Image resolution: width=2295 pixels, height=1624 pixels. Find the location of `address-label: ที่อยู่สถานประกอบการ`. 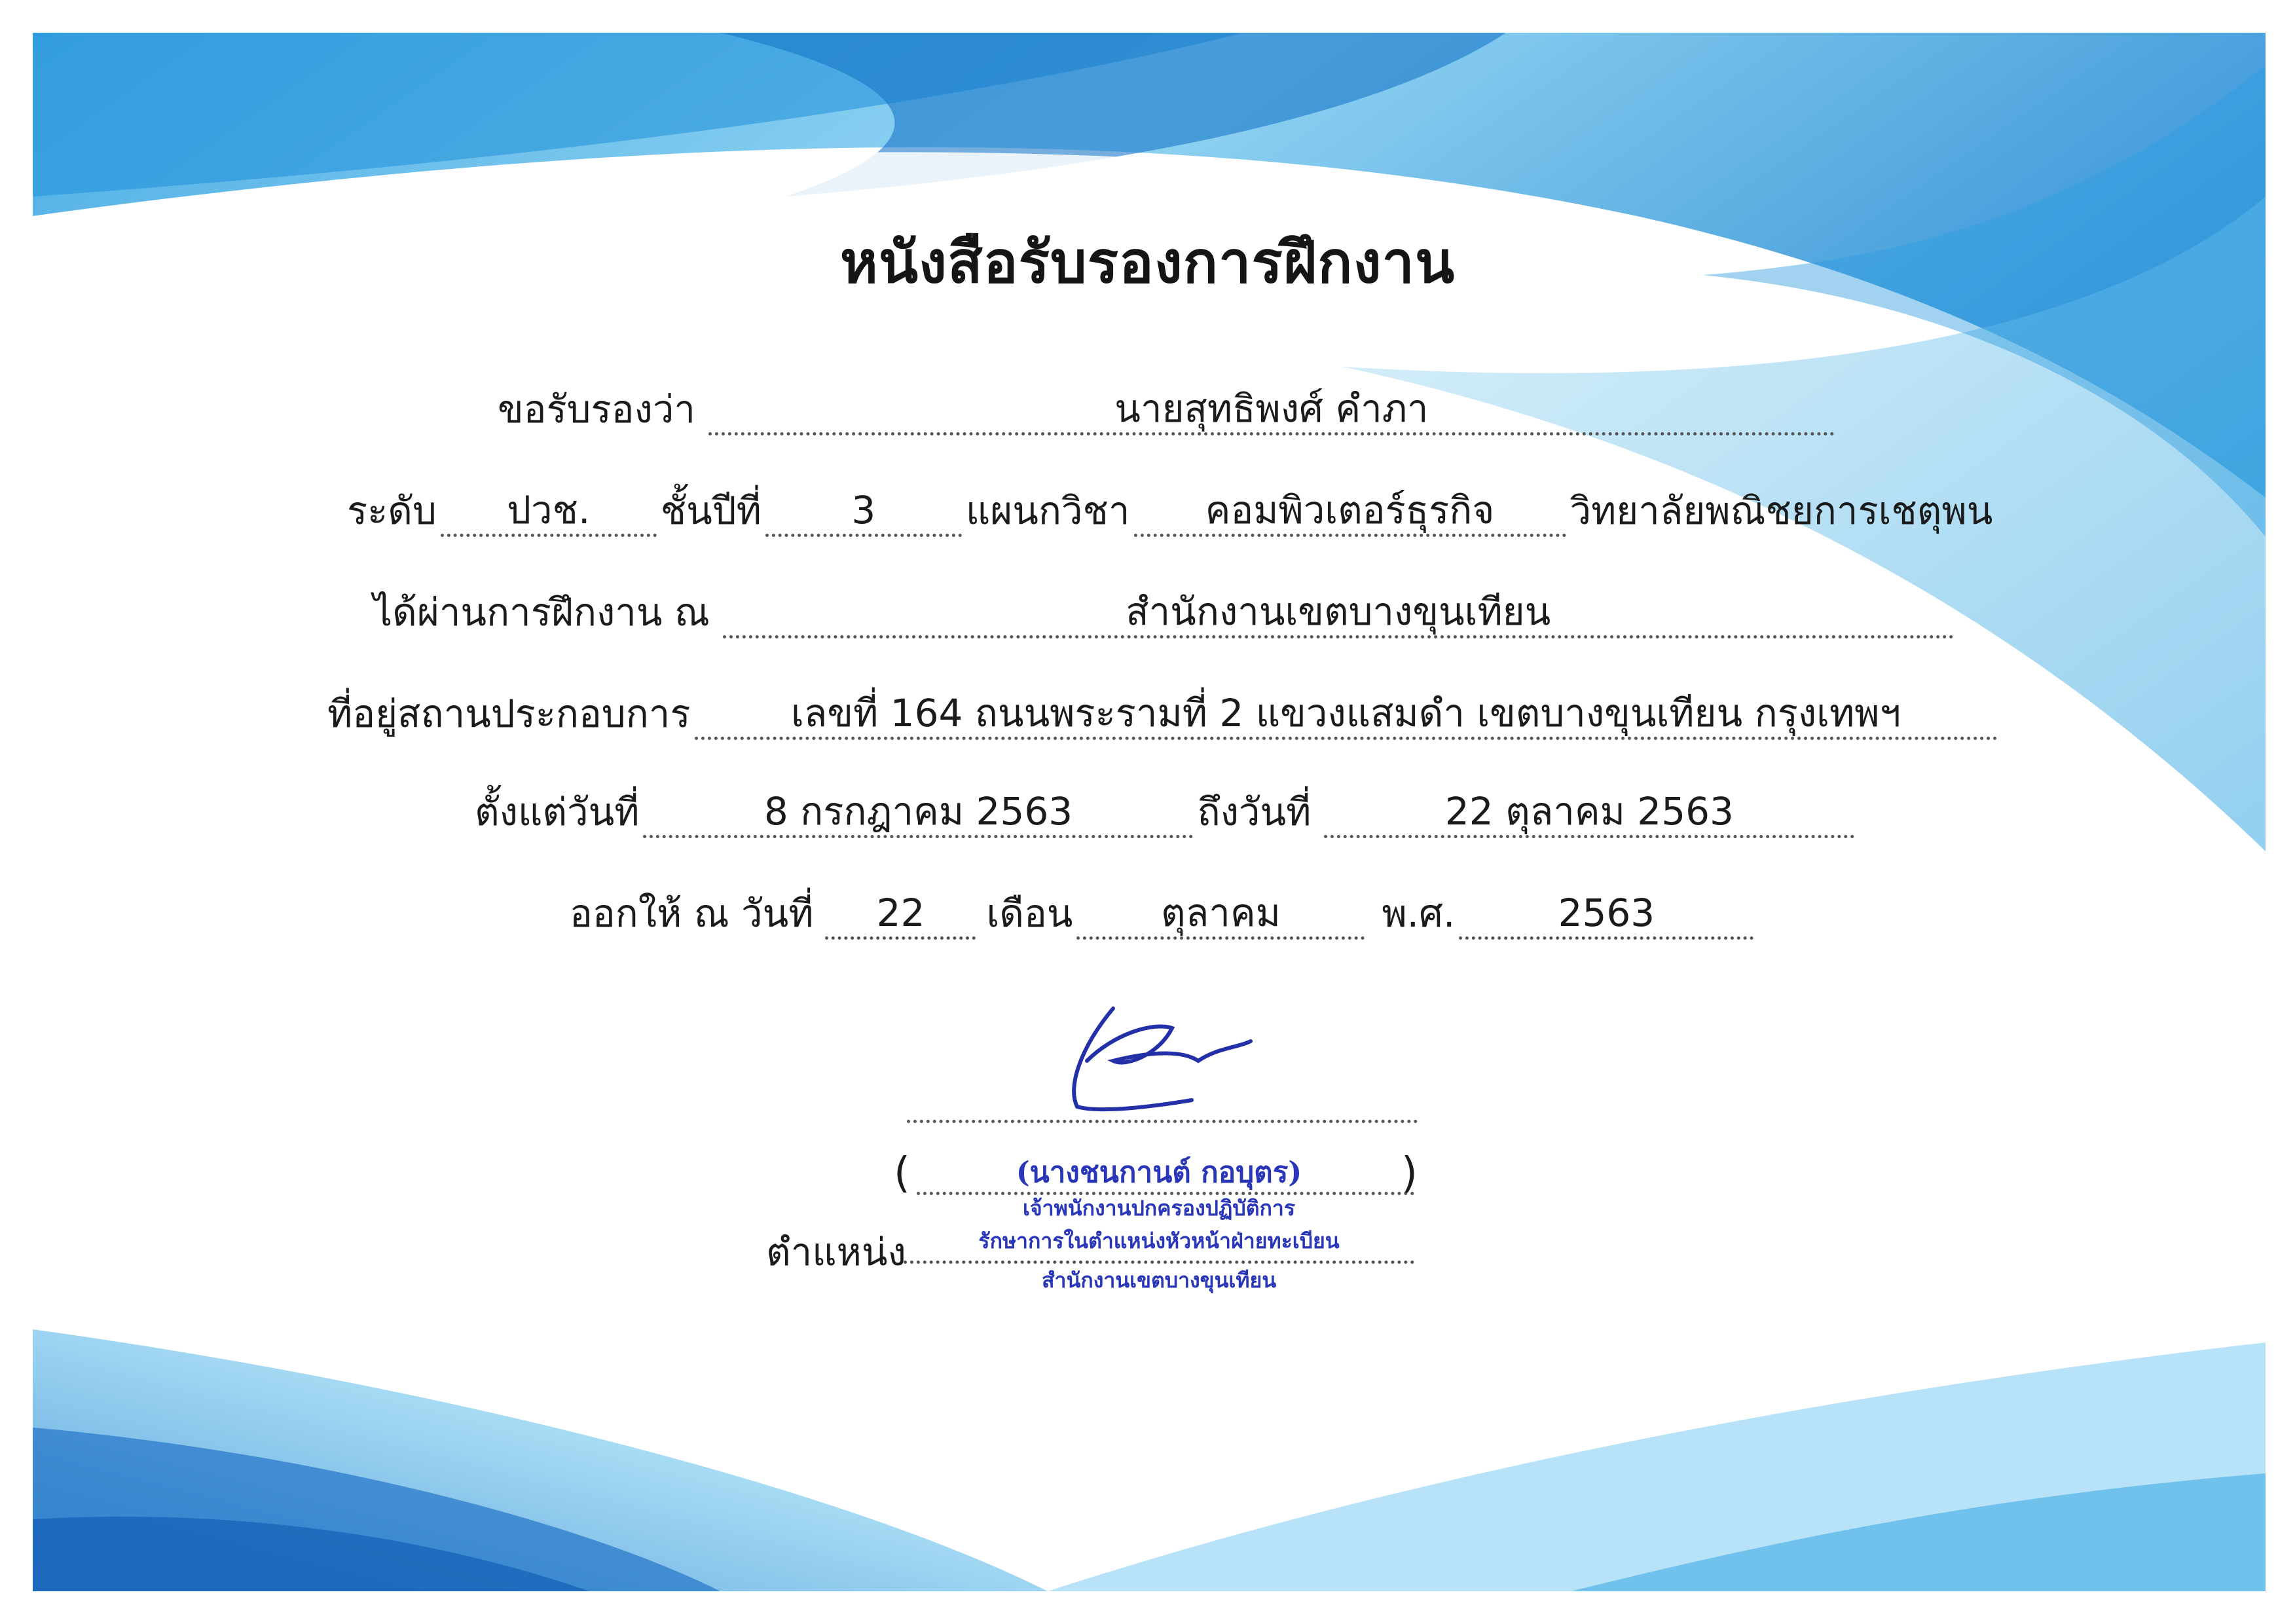

address-label: ที่อยู่สถานประกอบการ is located at coordinates (509, 714).